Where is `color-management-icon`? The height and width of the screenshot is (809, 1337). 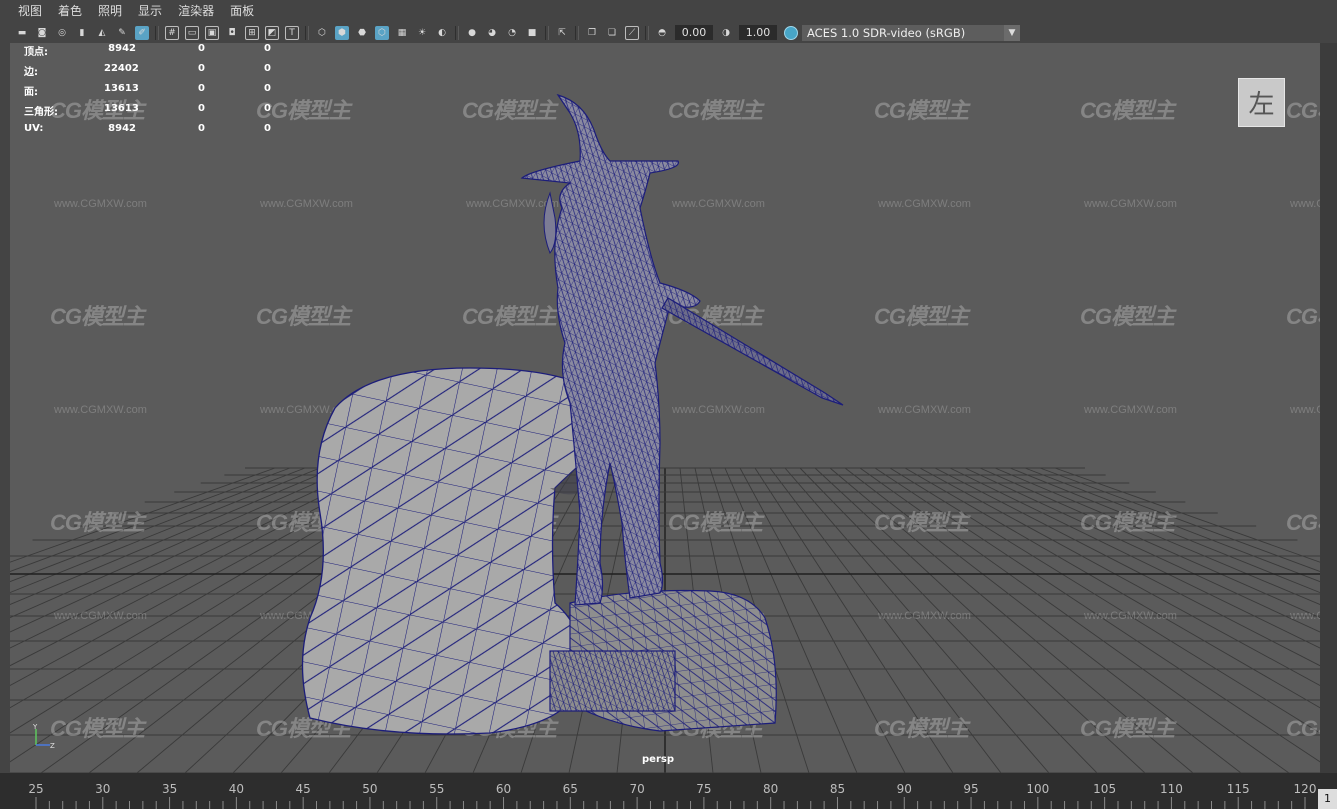 color-management-icon is located at coordinates (791, 32).